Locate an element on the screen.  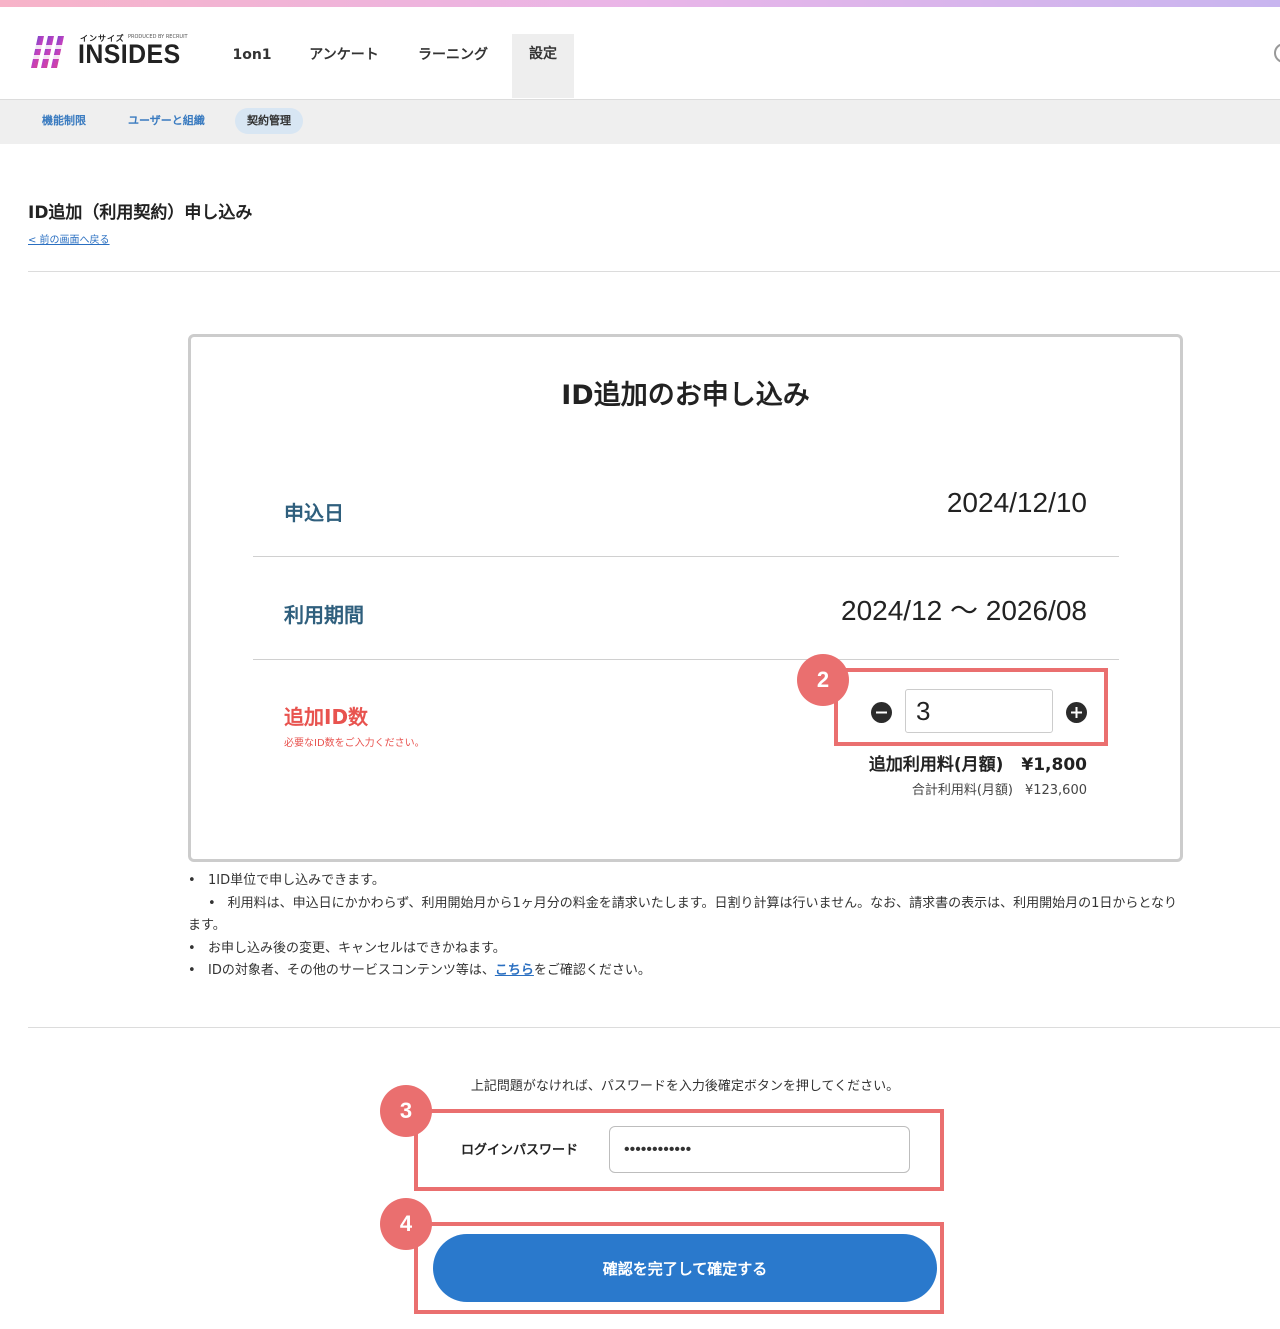
subnav-contract-management: 契約管理 is located at coordinates (269, 121).